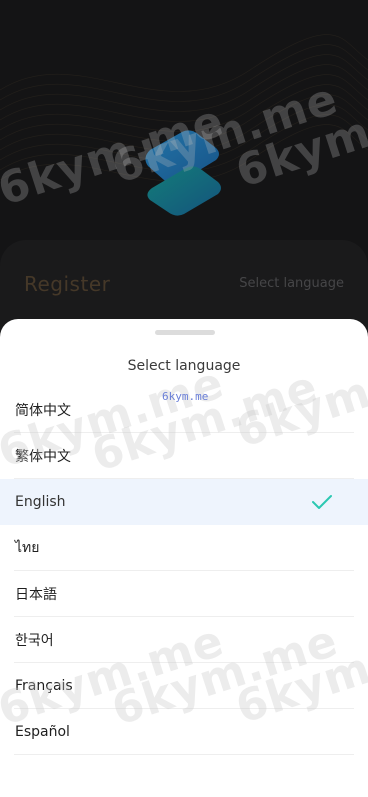 The width and height of the screenshot is (368, 797). I want to click on language-label: Español, so click(42, 732).